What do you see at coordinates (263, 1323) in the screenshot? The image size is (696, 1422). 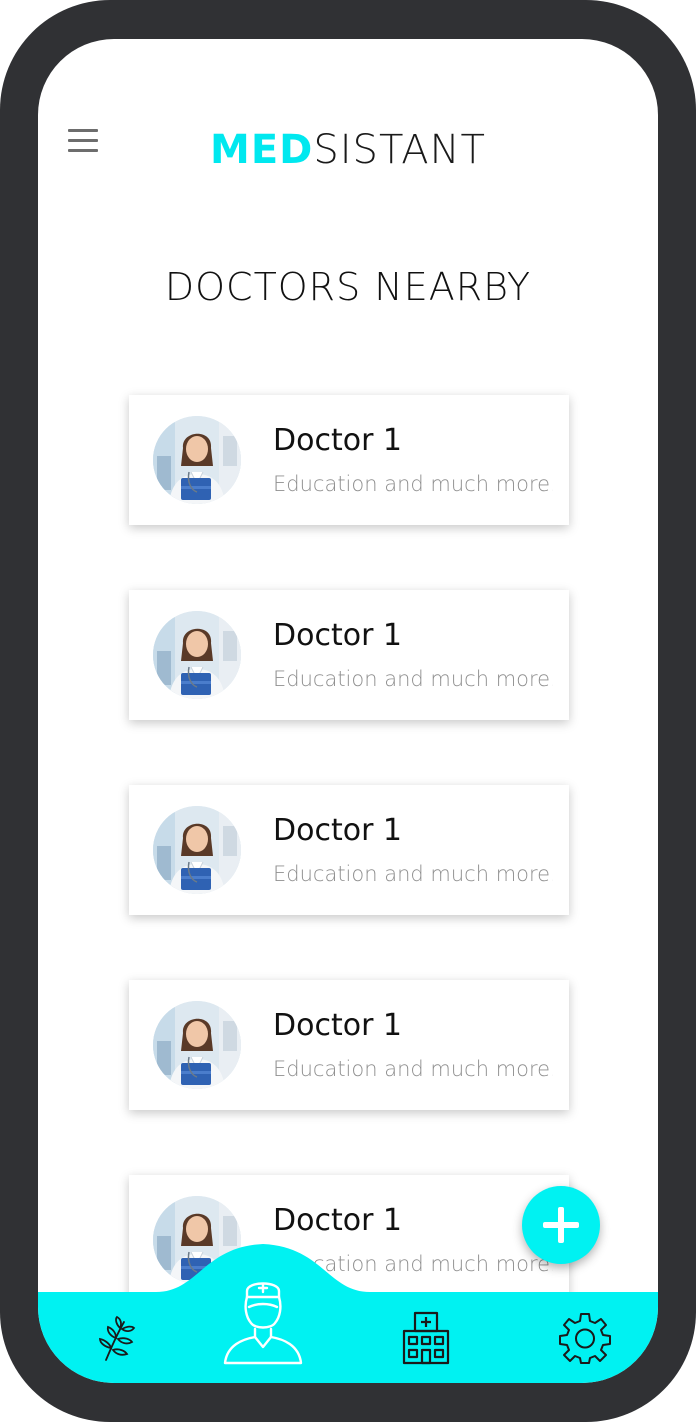 I see `nurse-icon` at bounding box center [263, 1323].